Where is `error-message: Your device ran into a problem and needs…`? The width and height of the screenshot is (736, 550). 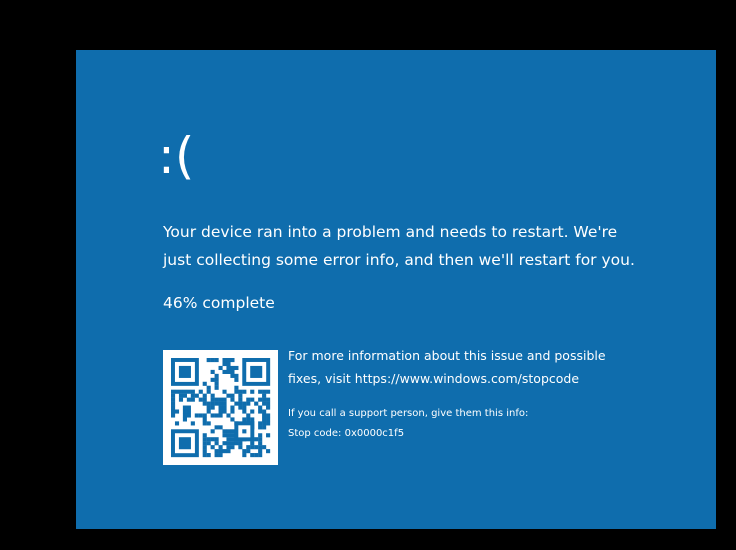
error-message: Your device ran into a problem and needs… is located at coordinates (403, 246).